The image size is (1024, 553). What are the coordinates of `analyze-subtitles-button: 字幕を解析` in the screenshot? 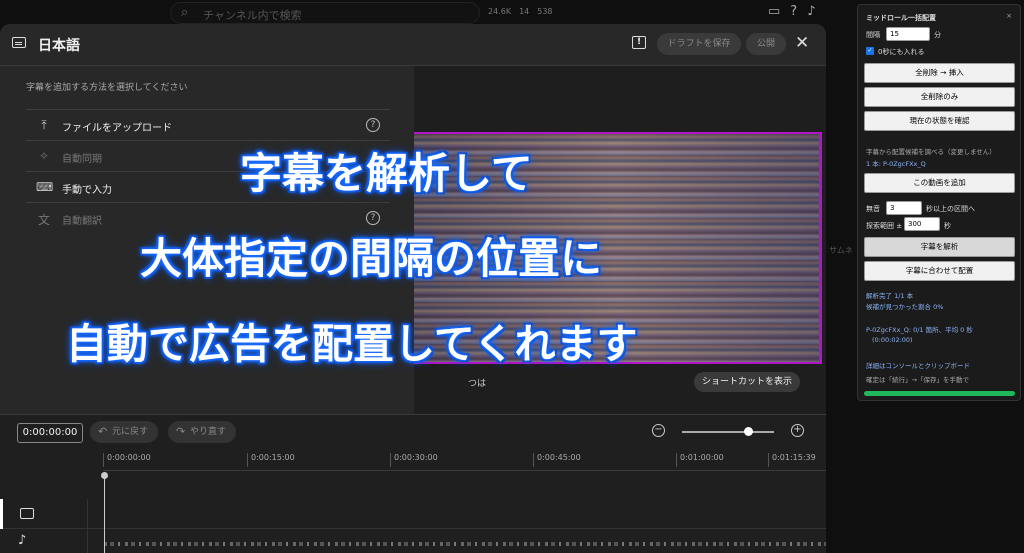 It's located at (939, 247).